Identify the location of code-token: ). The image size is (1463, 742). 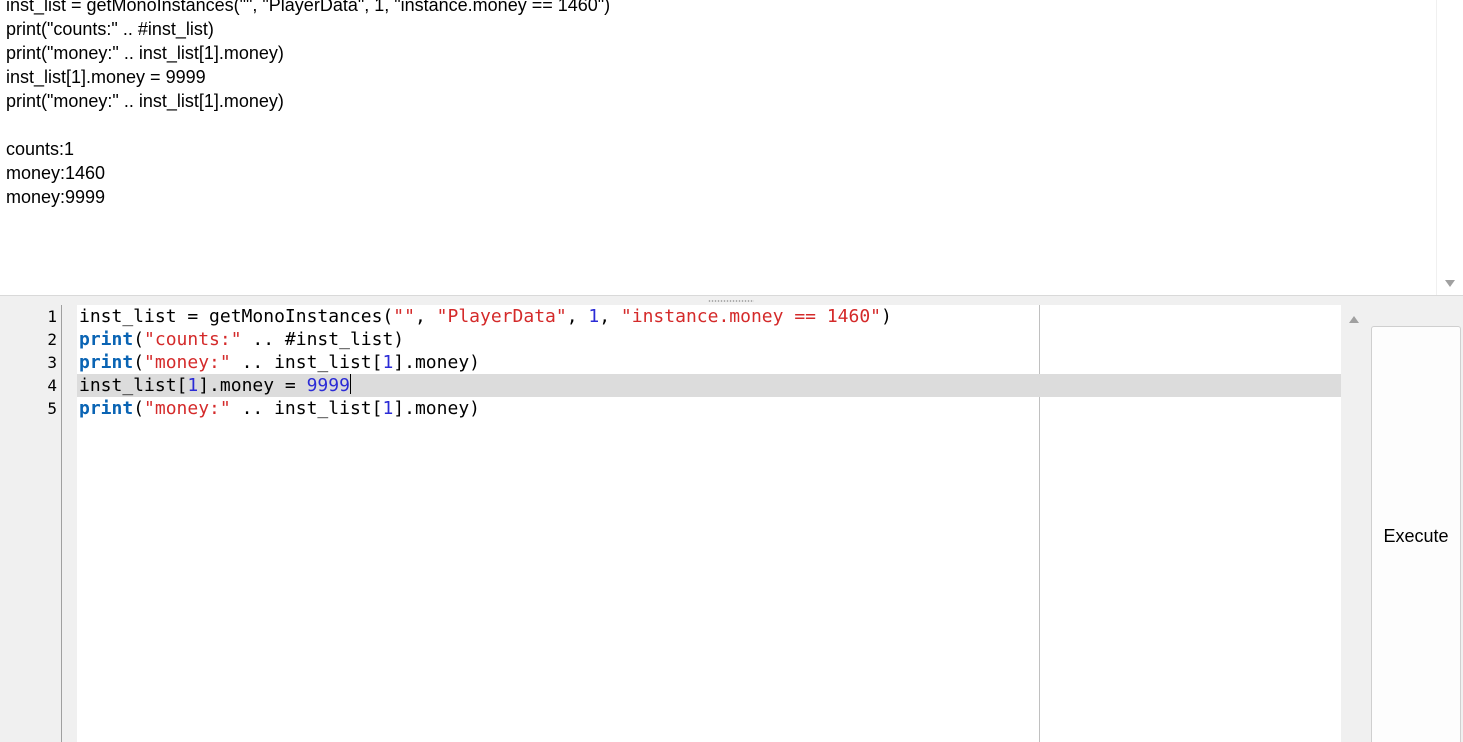
(886, 316).